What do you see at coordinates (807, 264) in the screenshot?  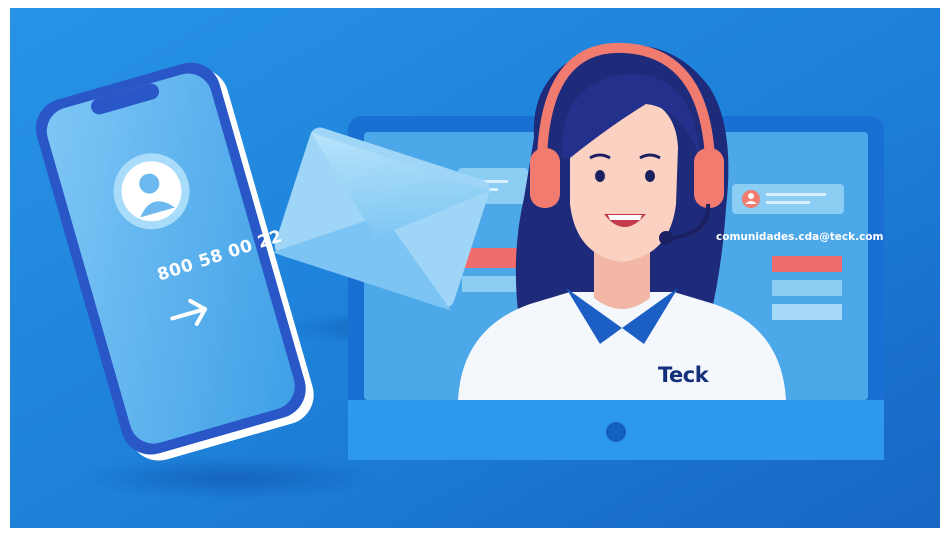 I see `screen-bar-red-right` at bounding box center [807, 264].